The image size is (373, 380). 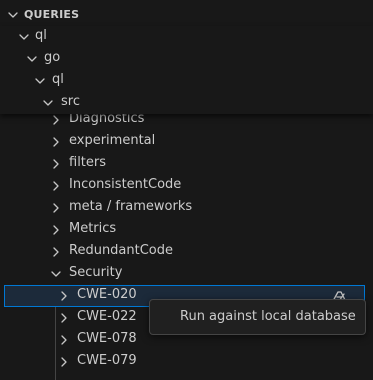 What do you see at coordinates (52, 57) in the screenshot?
I see `tree-item-label: go` at bounding box center [52, 57].